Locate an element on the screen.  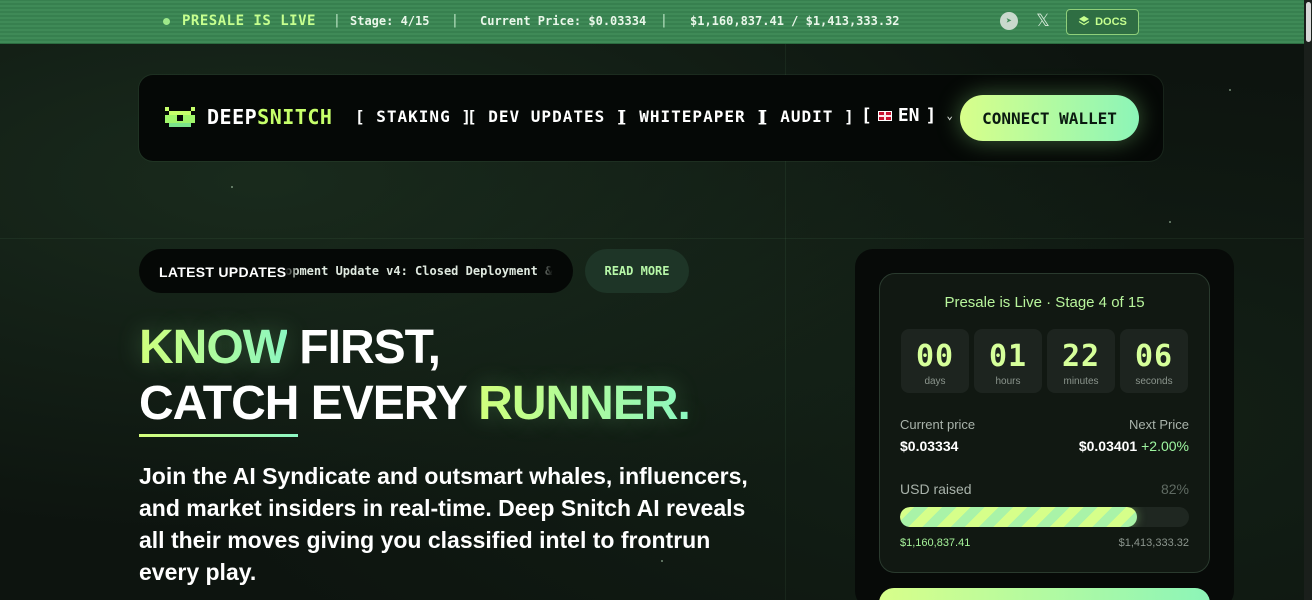
headline-text: EVERY is located at coordinates (388, 403).